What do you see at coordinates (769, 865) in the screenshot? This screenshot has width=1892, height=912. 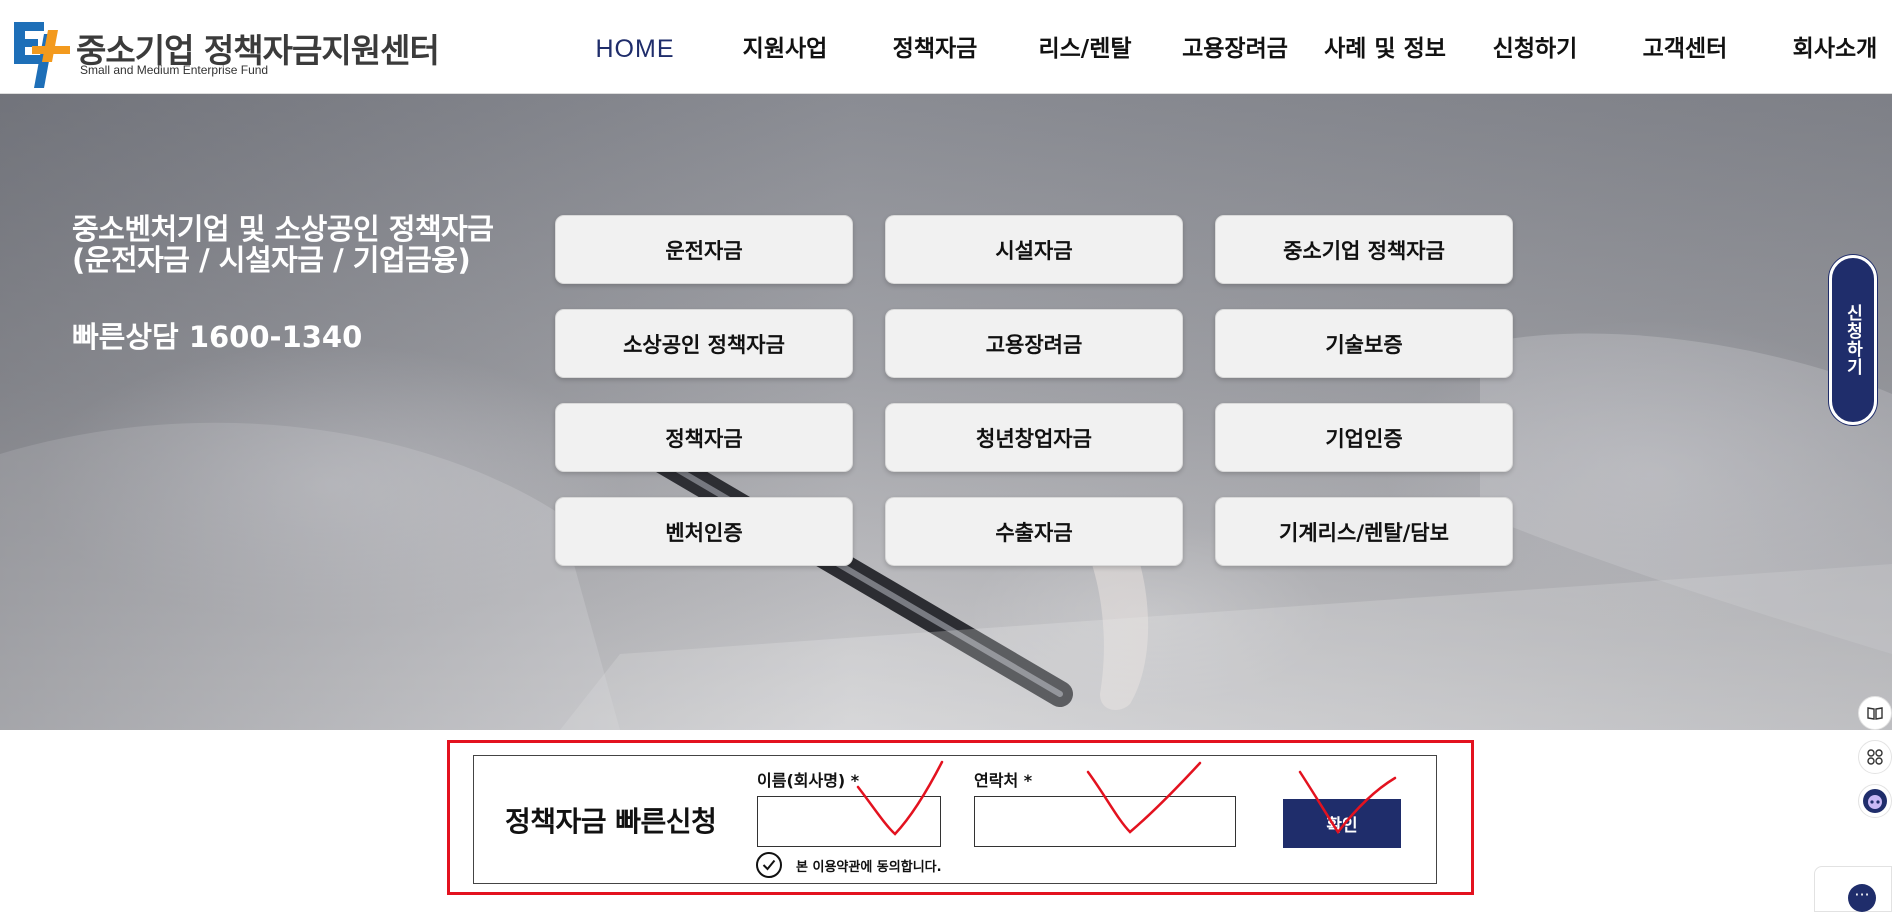 I see `check-icon` at bounding box center [769, 865].